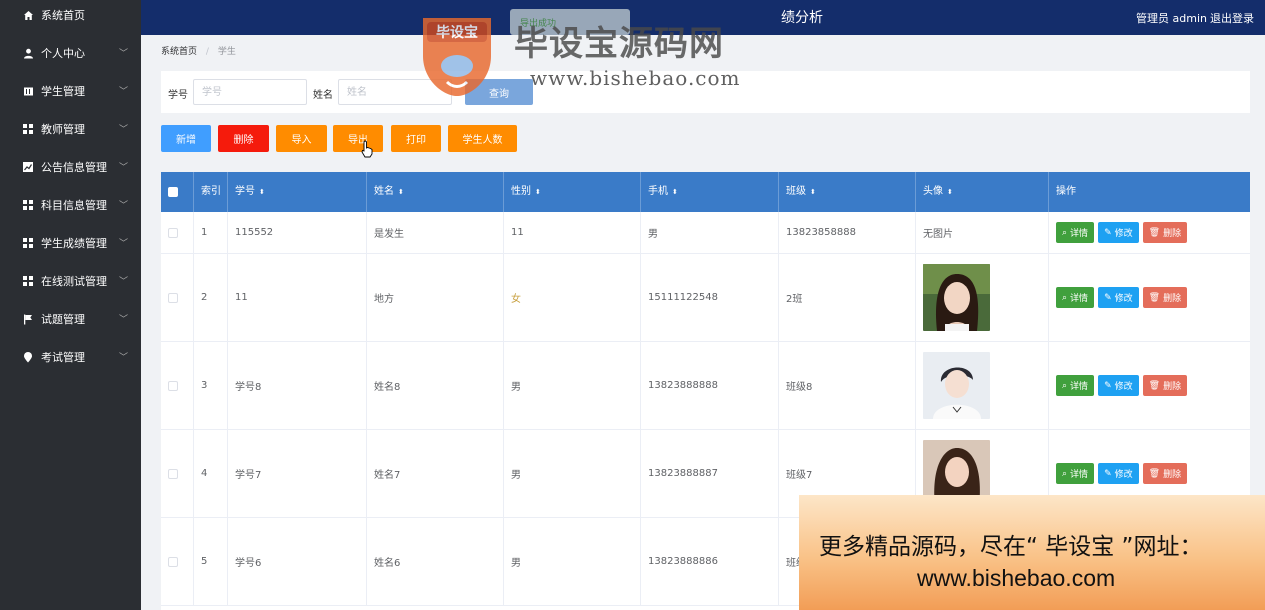 The height and width of the screenshot is (610, 1265). Describe the element at coordinates (28, 319) in the screenshot. I see `flag-icon` at that location.